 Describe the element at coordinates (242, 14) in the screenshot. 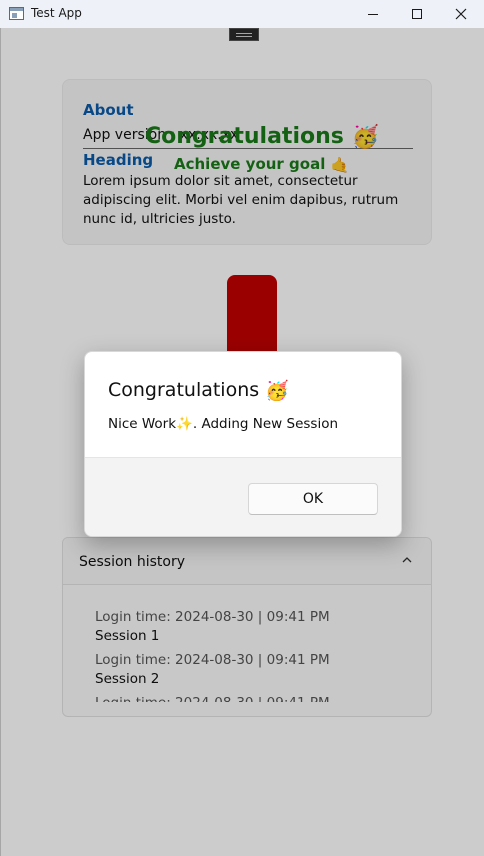

I see `title-bar: Test App` at that location.